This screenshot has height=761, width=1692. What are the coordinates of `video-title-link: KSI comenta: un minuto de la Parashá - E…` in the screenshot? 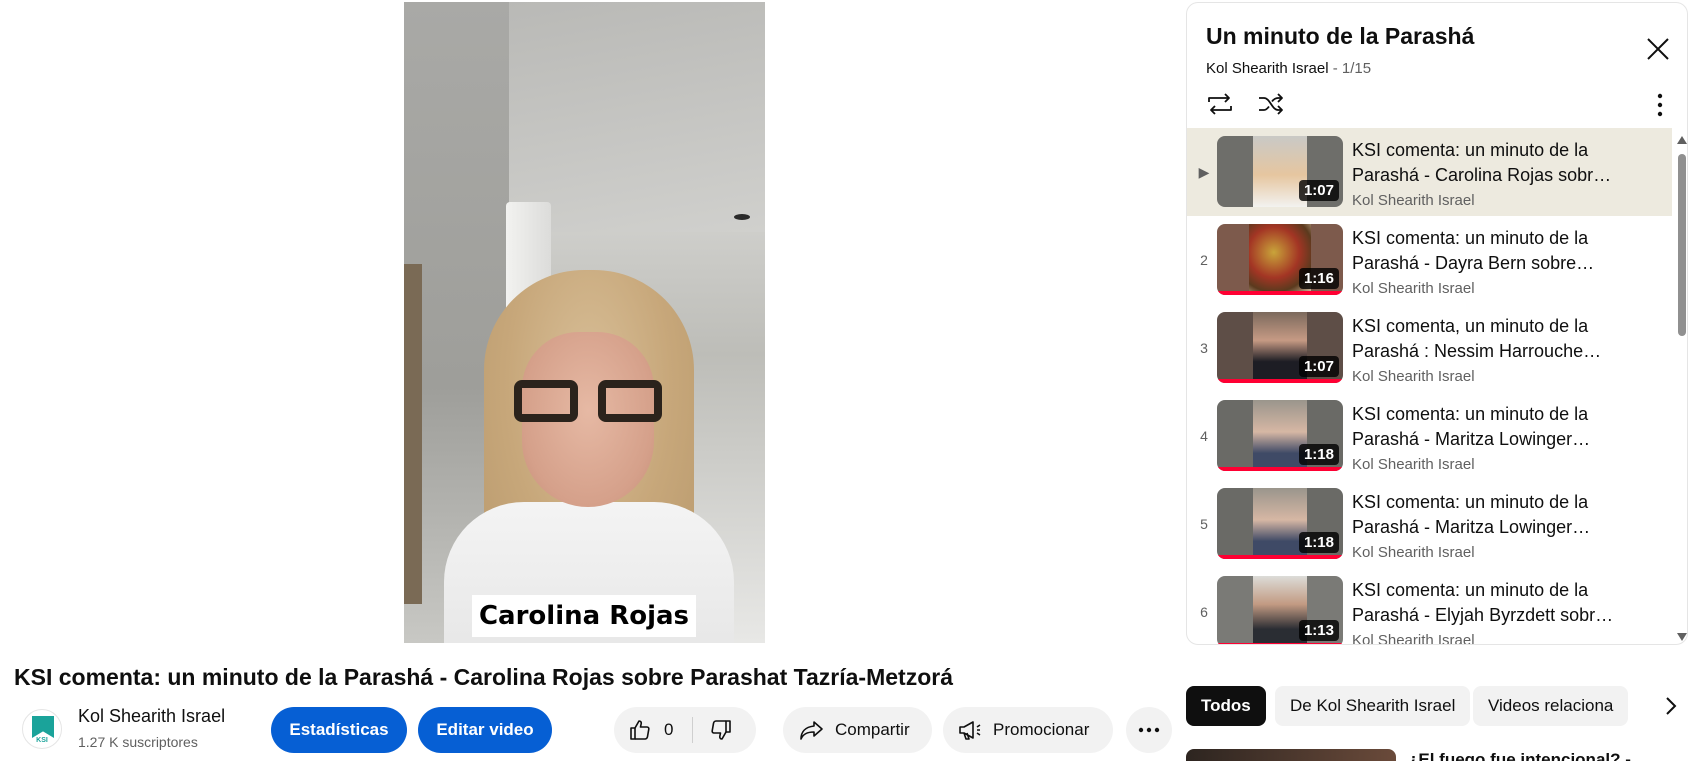 It's located at (1502, 603).